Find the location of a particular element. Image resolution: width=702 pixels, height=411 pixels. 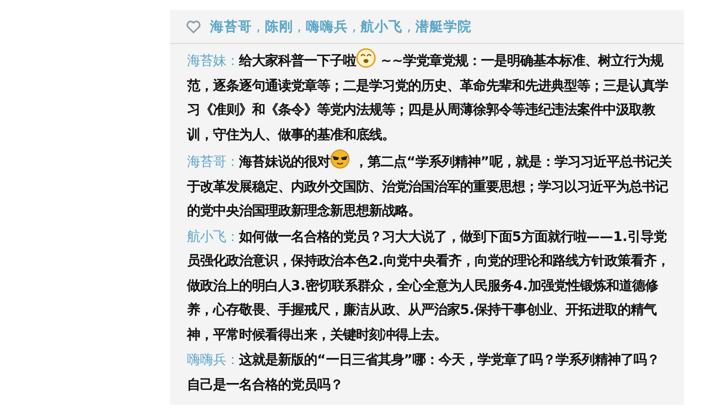

comment-author: 嗨嗨兵： is located at coordinates (213, 360).